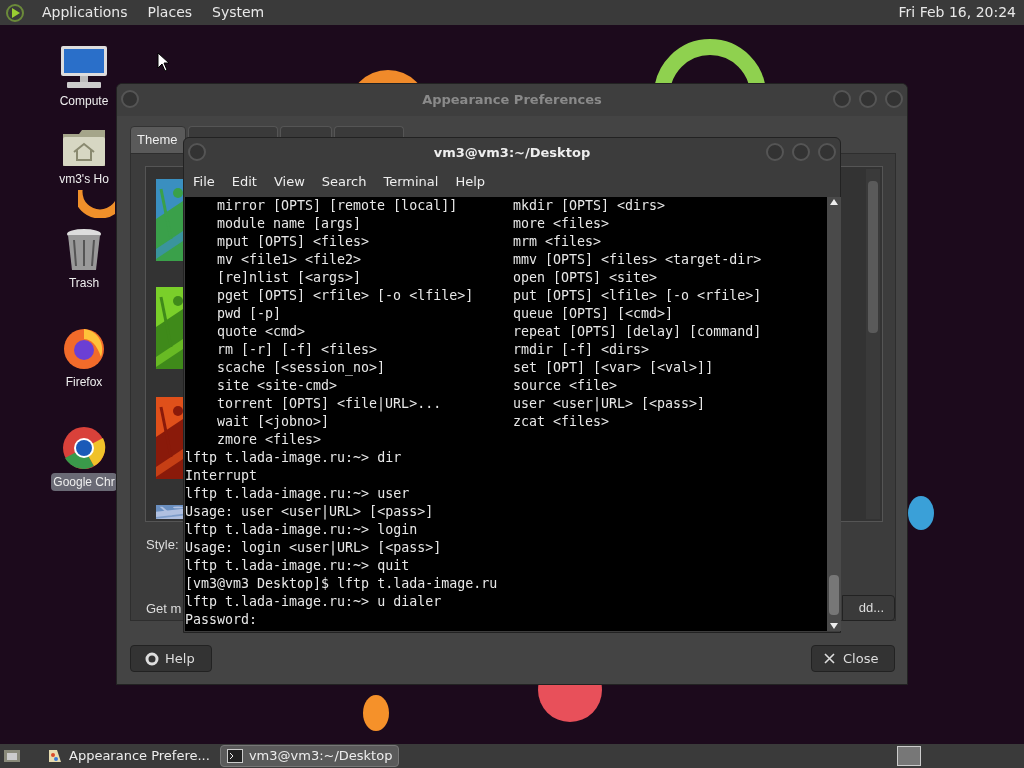 Image resolution: width=1024 pixels, height=768 pixels. I want to click on menu-item: View, so click(289, 182).